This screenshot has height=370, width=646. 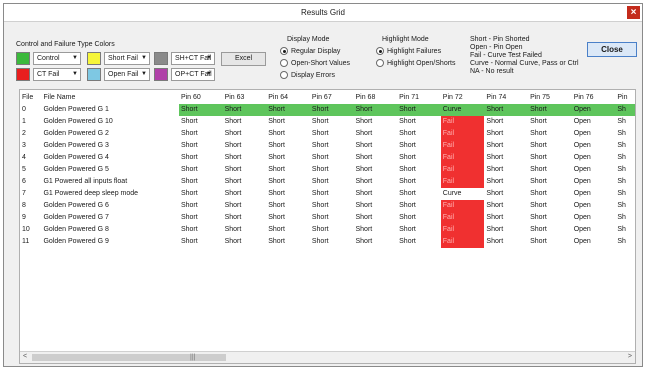 I want to click on column-header: Pin 64, so click(x=288, y=98).